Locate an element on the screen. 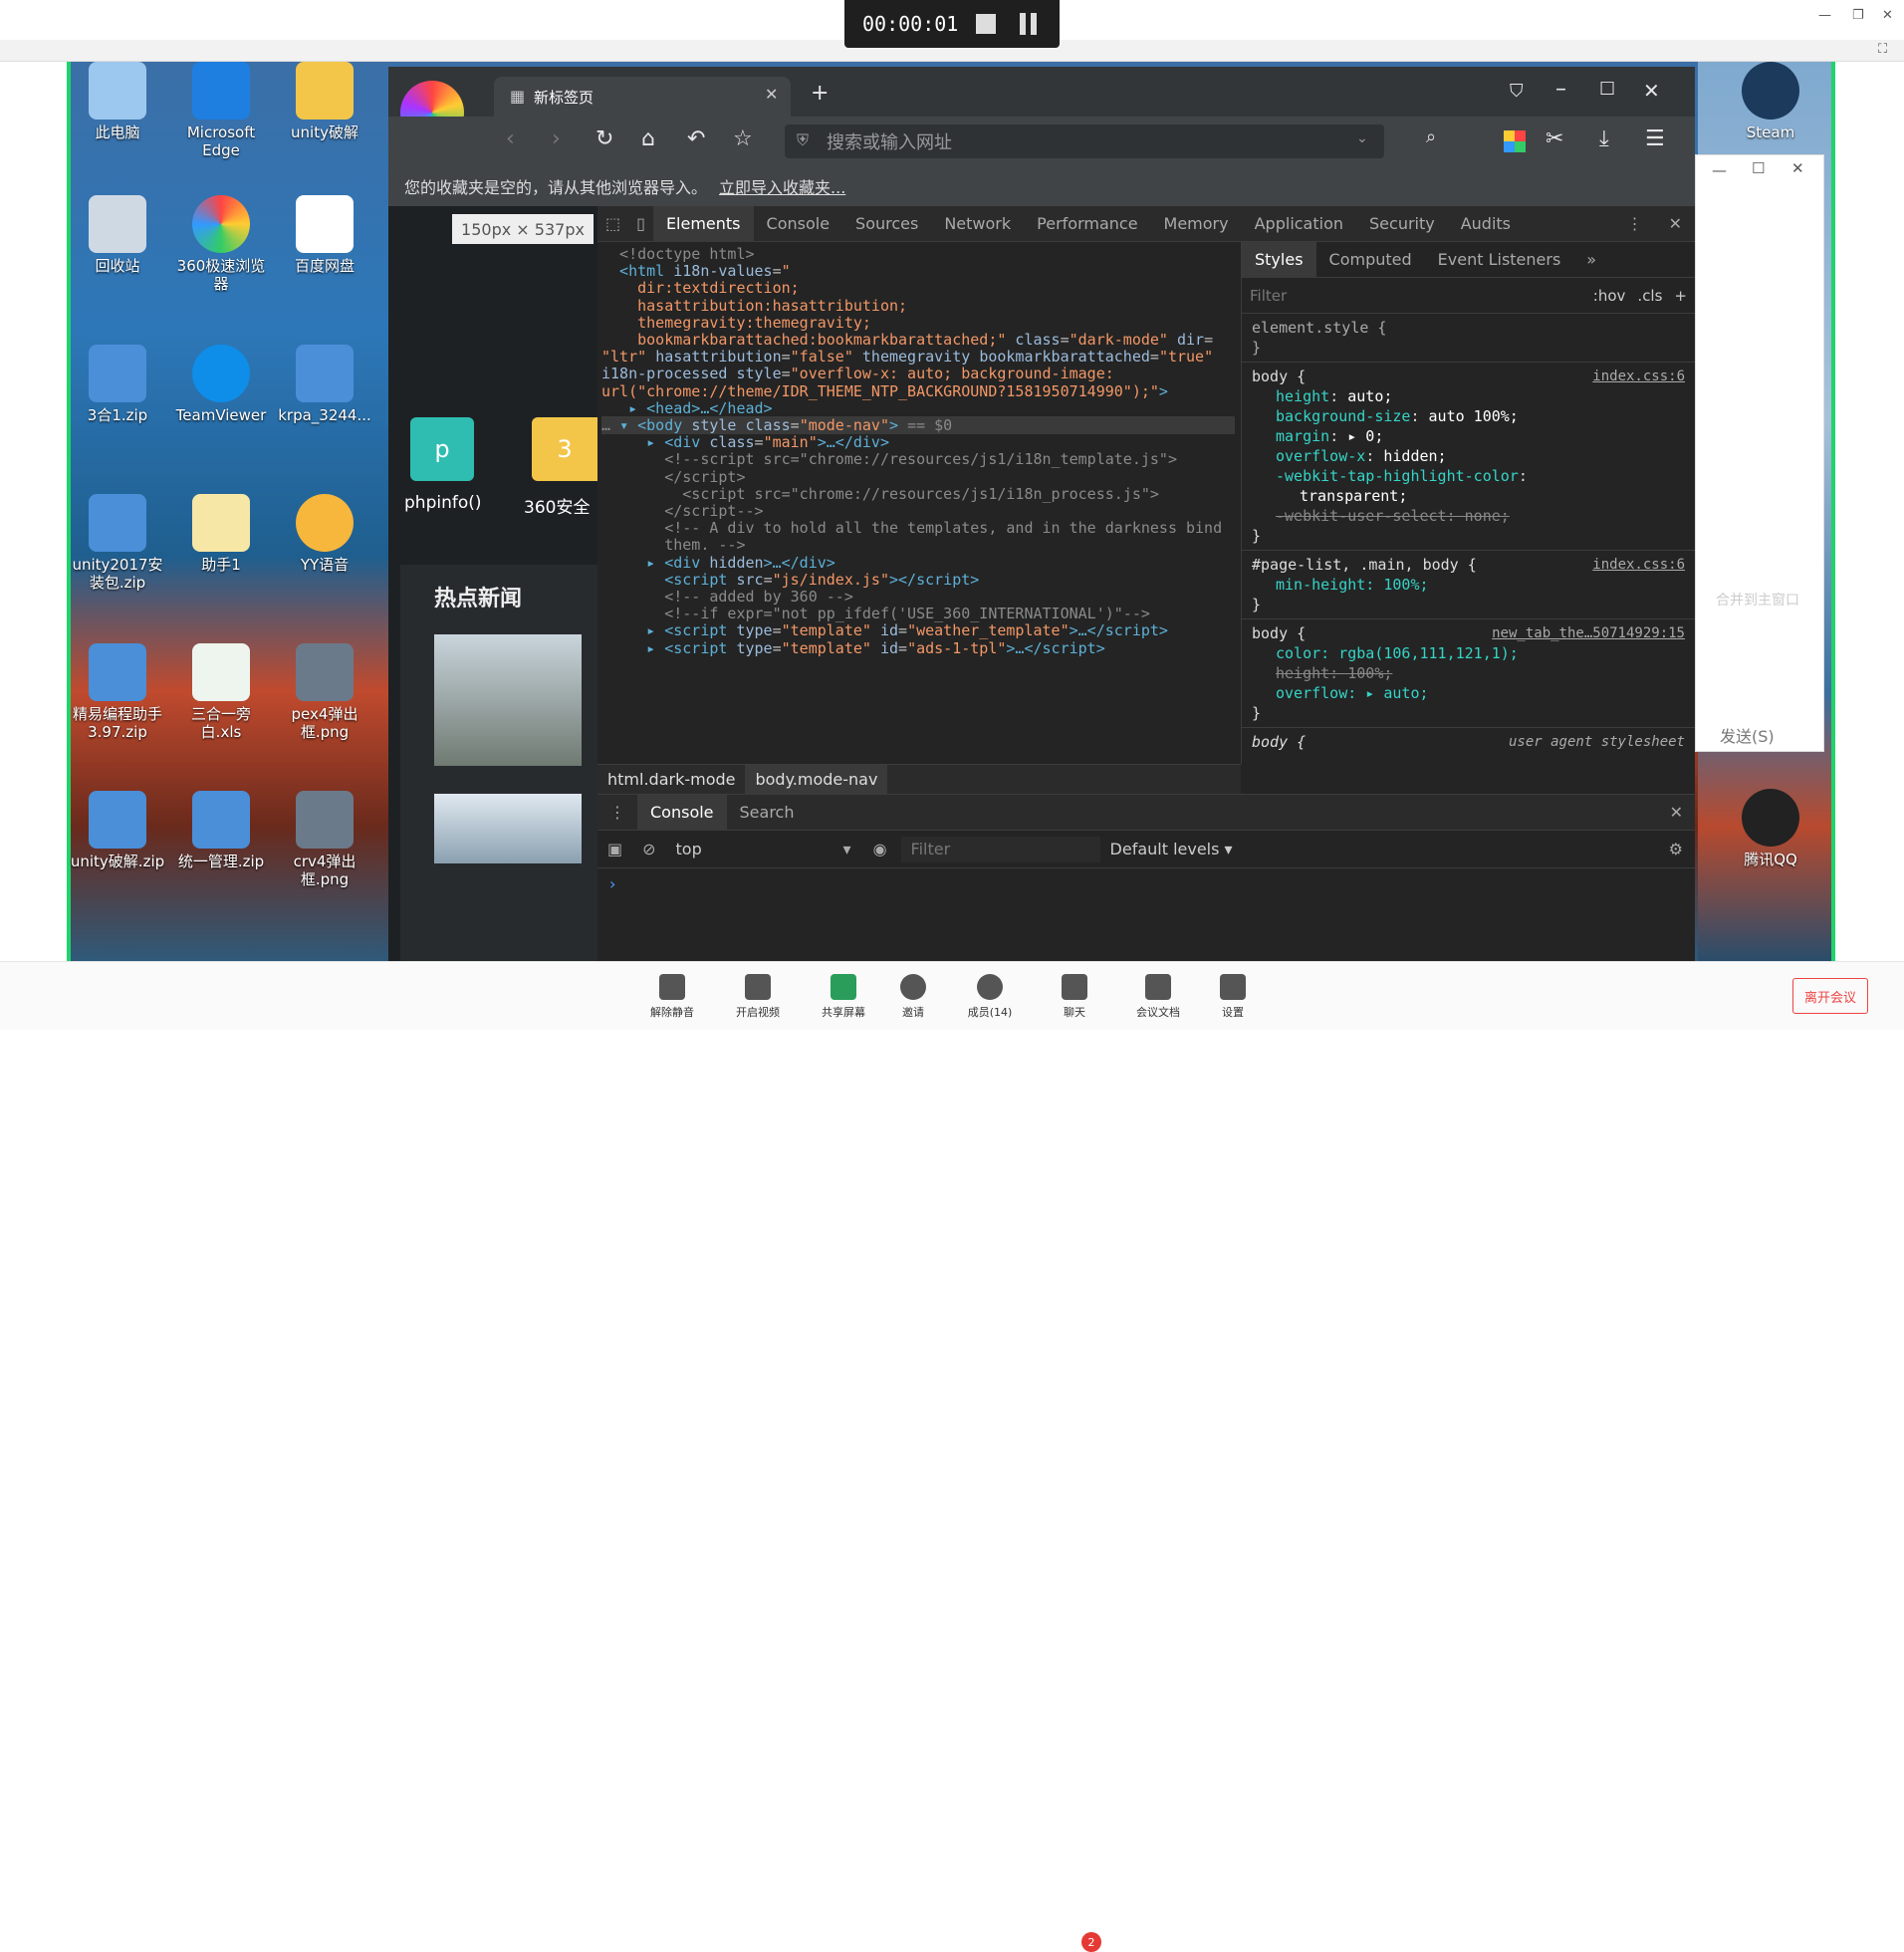 The height and width of the screenshot is (1952, 1904). qq-close-icon: ✕ is located at coordinates (1797, 168).